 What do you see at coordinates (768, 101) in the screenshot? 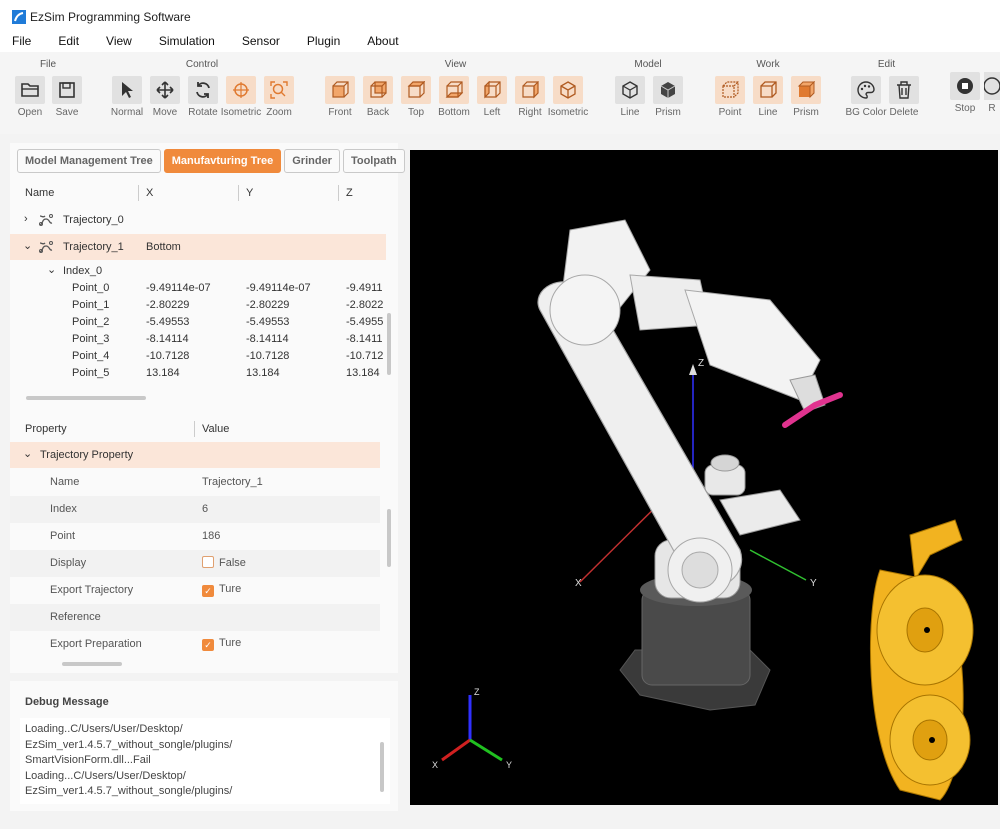
I see `work-line-button: Line` at bounding box center [768, 101].